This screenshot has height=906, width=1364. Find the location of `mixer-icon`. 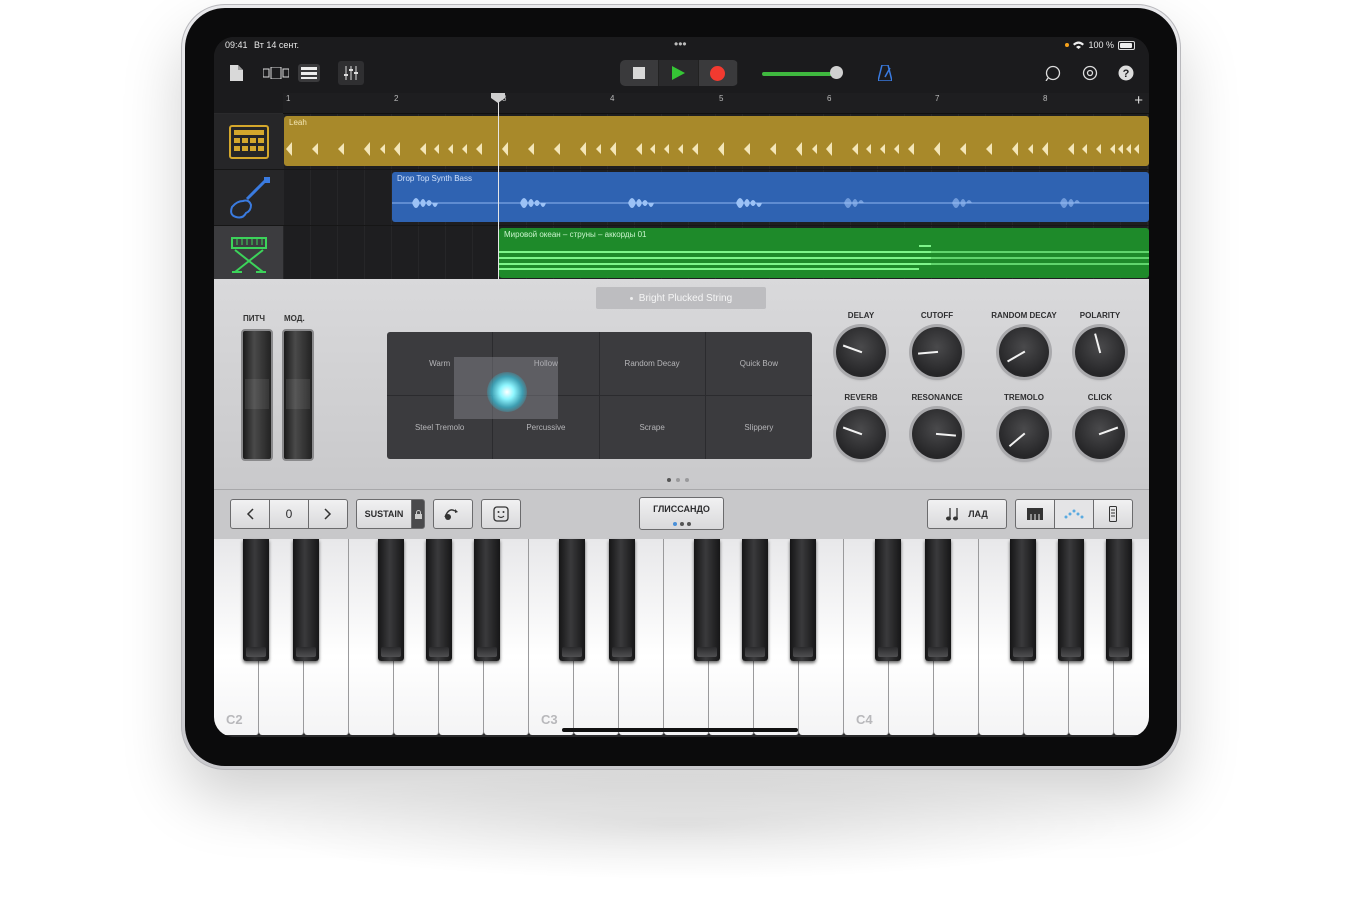

mixer-icon is located at coordinates (351, 73).